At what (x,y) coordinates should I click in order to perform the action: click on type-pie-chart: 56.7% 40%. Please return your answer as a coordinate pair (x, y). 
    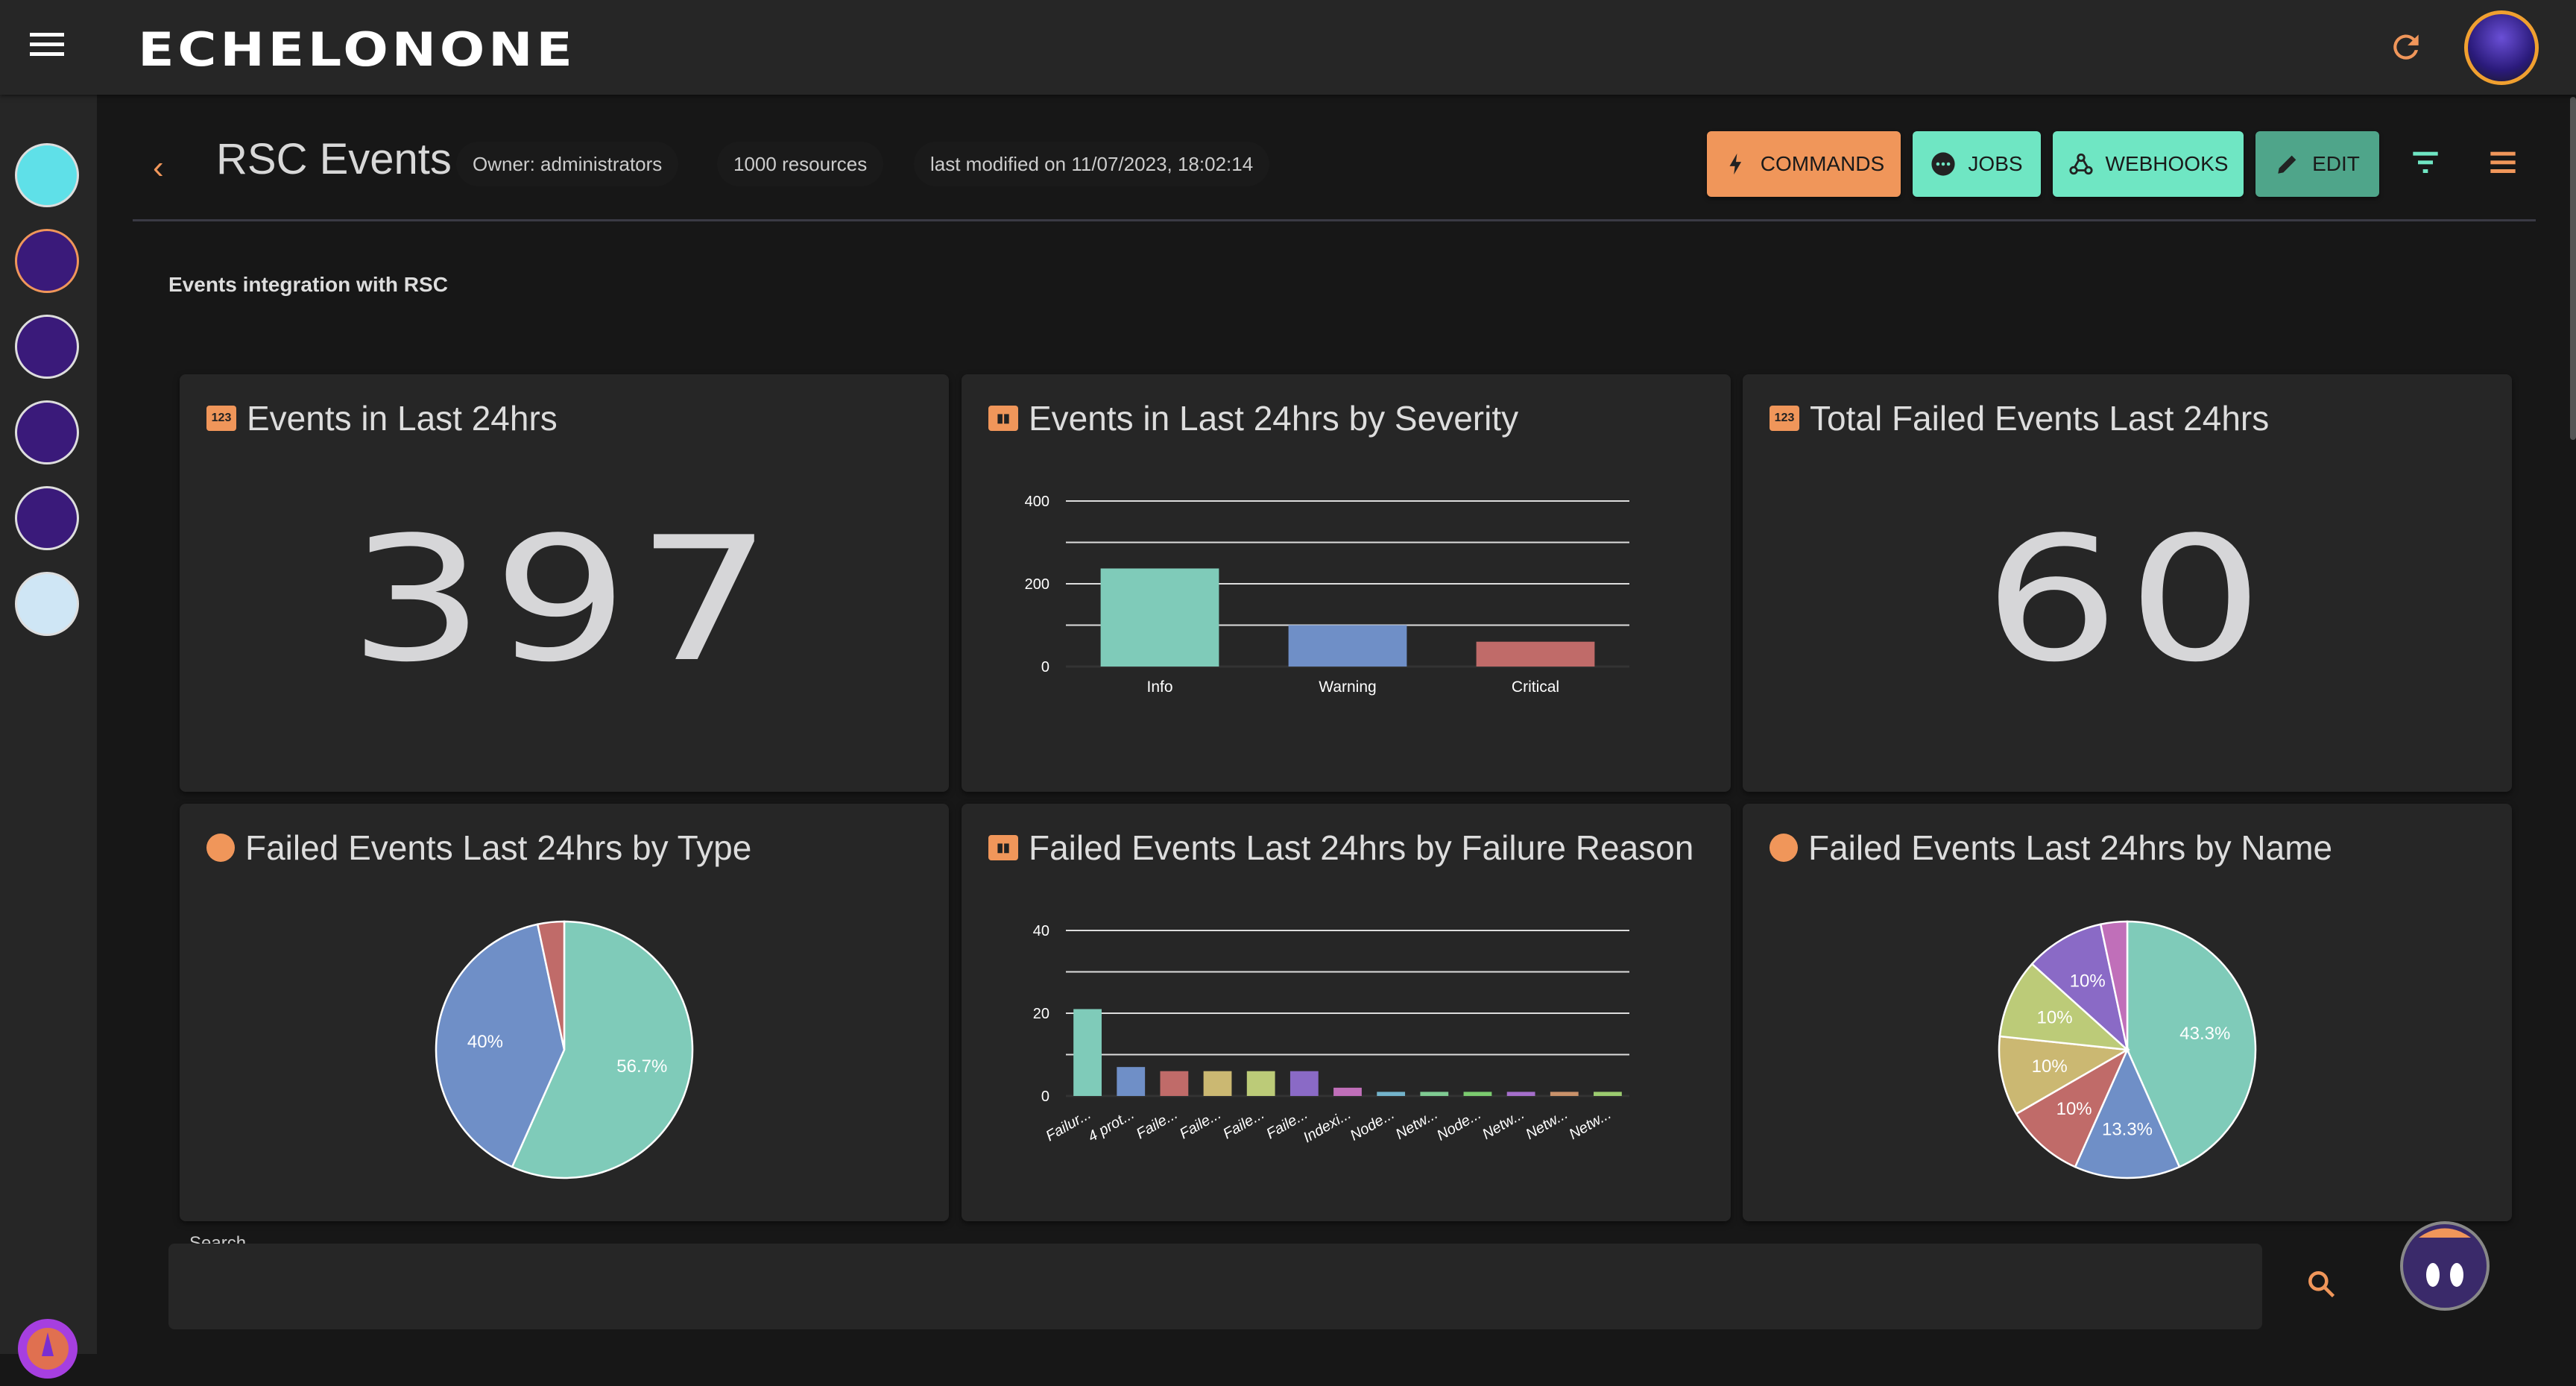
    Looking at the image, I should click on (564, 1049).